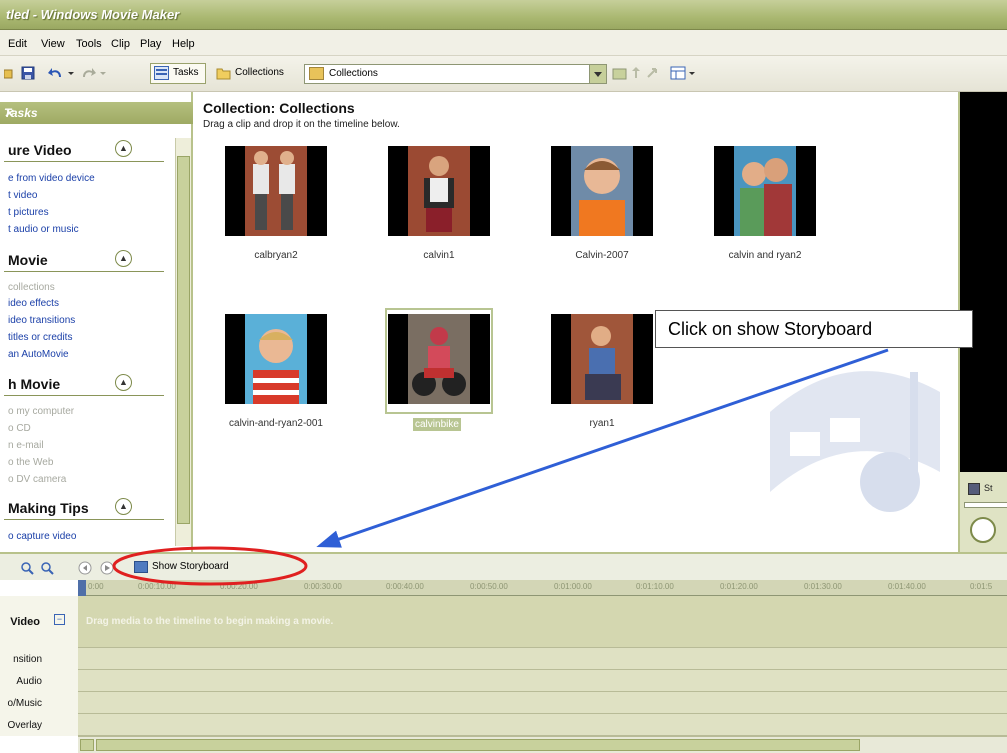 The image size is (1007, 753). I want to click on zoom-in-icon, so click(27, 568).